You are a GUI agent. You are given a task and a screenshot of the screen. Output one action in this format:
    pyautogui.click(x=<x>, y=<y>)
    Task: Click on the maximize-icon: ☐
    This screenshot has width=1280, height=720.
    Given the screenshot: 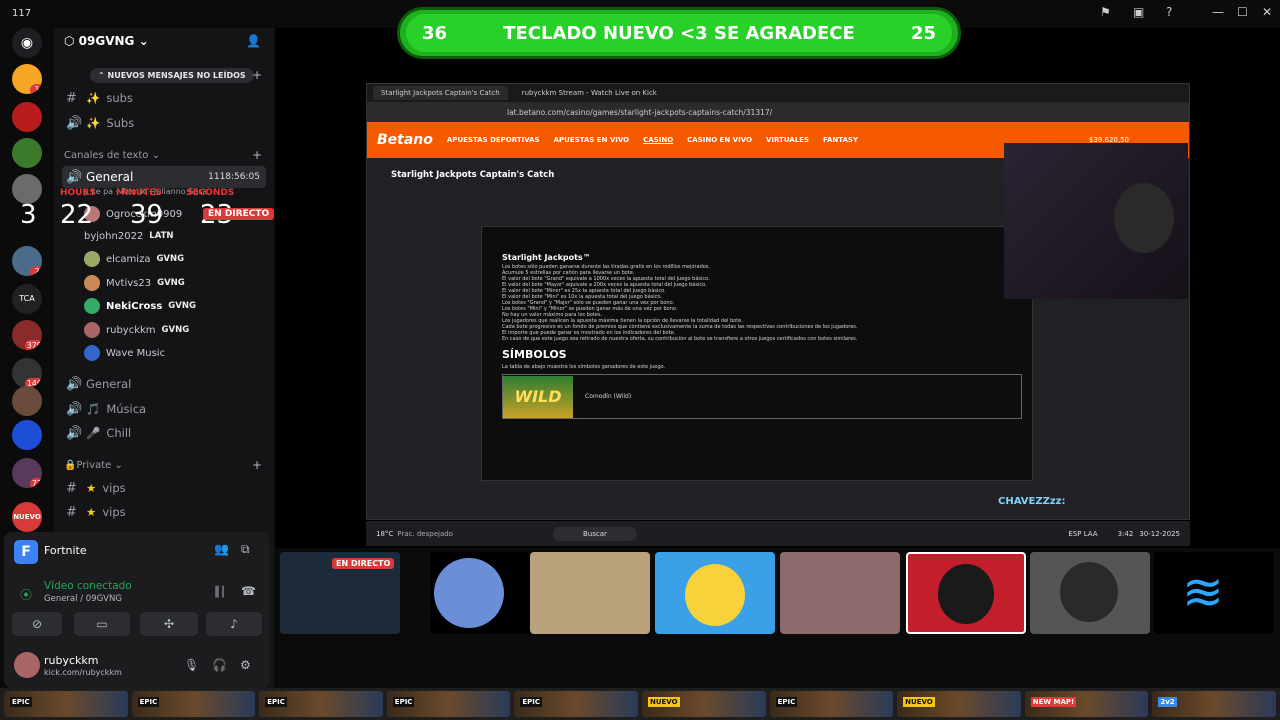 What is the action you would take?
    pyautogui.click(x=1242, y=12)
    